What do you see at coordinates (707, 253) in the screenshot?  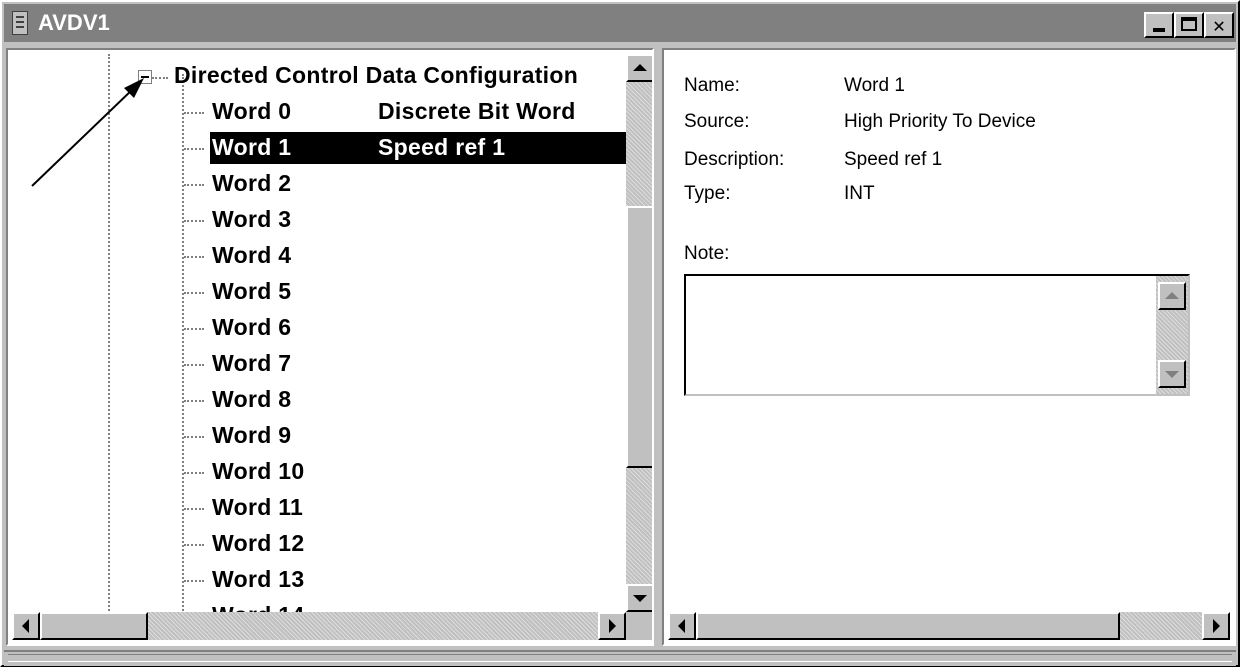 I see `note-label: Note:` at bounding box center [707, 253].